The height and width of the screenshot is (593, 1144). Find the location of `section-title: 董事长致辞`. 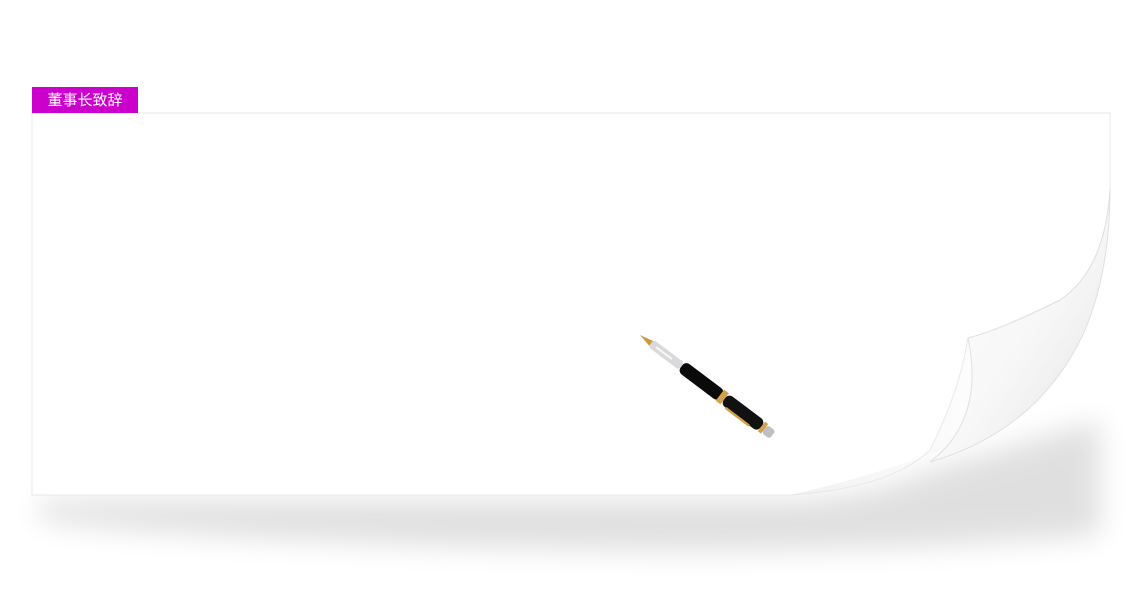

section-title: 董事长致辞 is located at coordinates (85, 100).